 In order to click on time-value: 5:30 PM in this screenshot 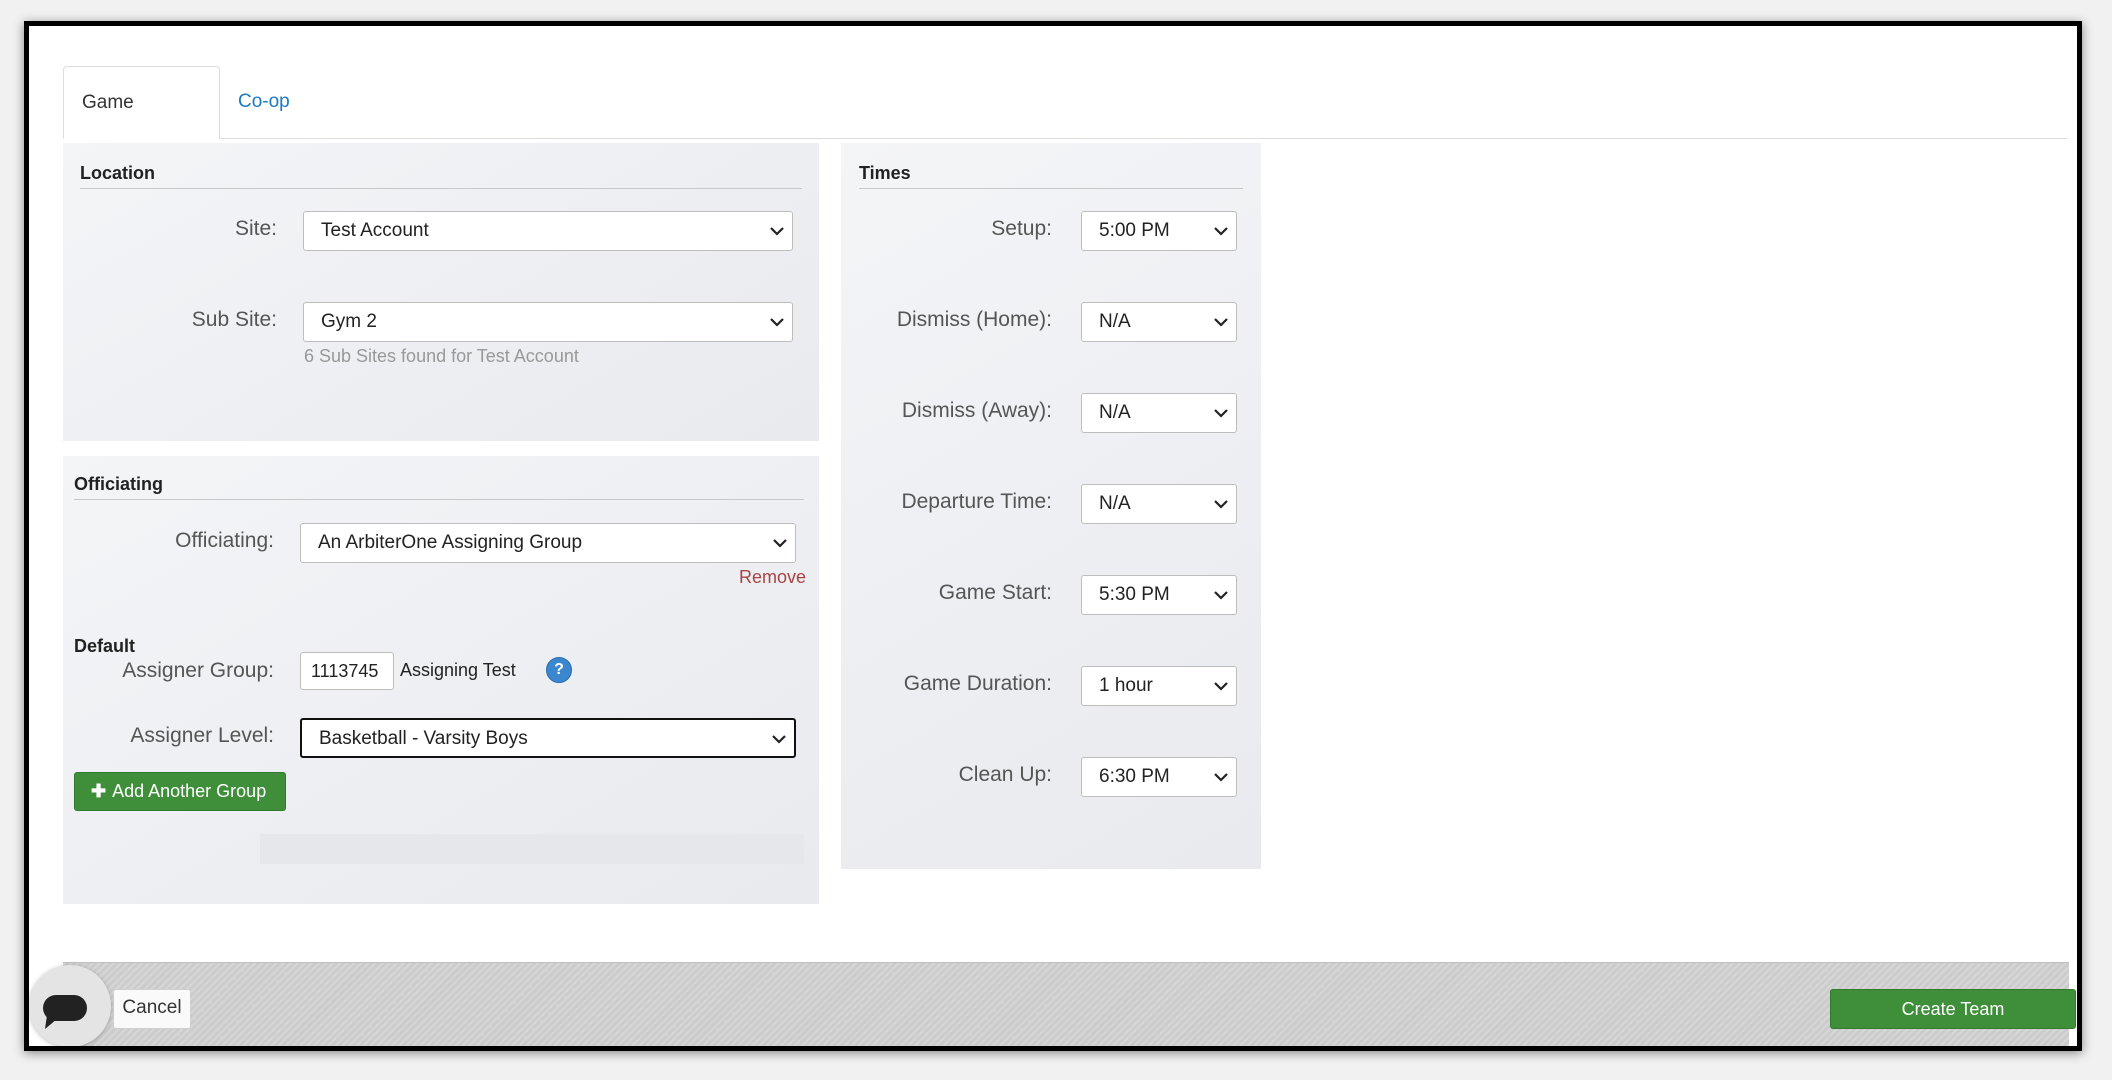, I will do `click(1134, 594)`.